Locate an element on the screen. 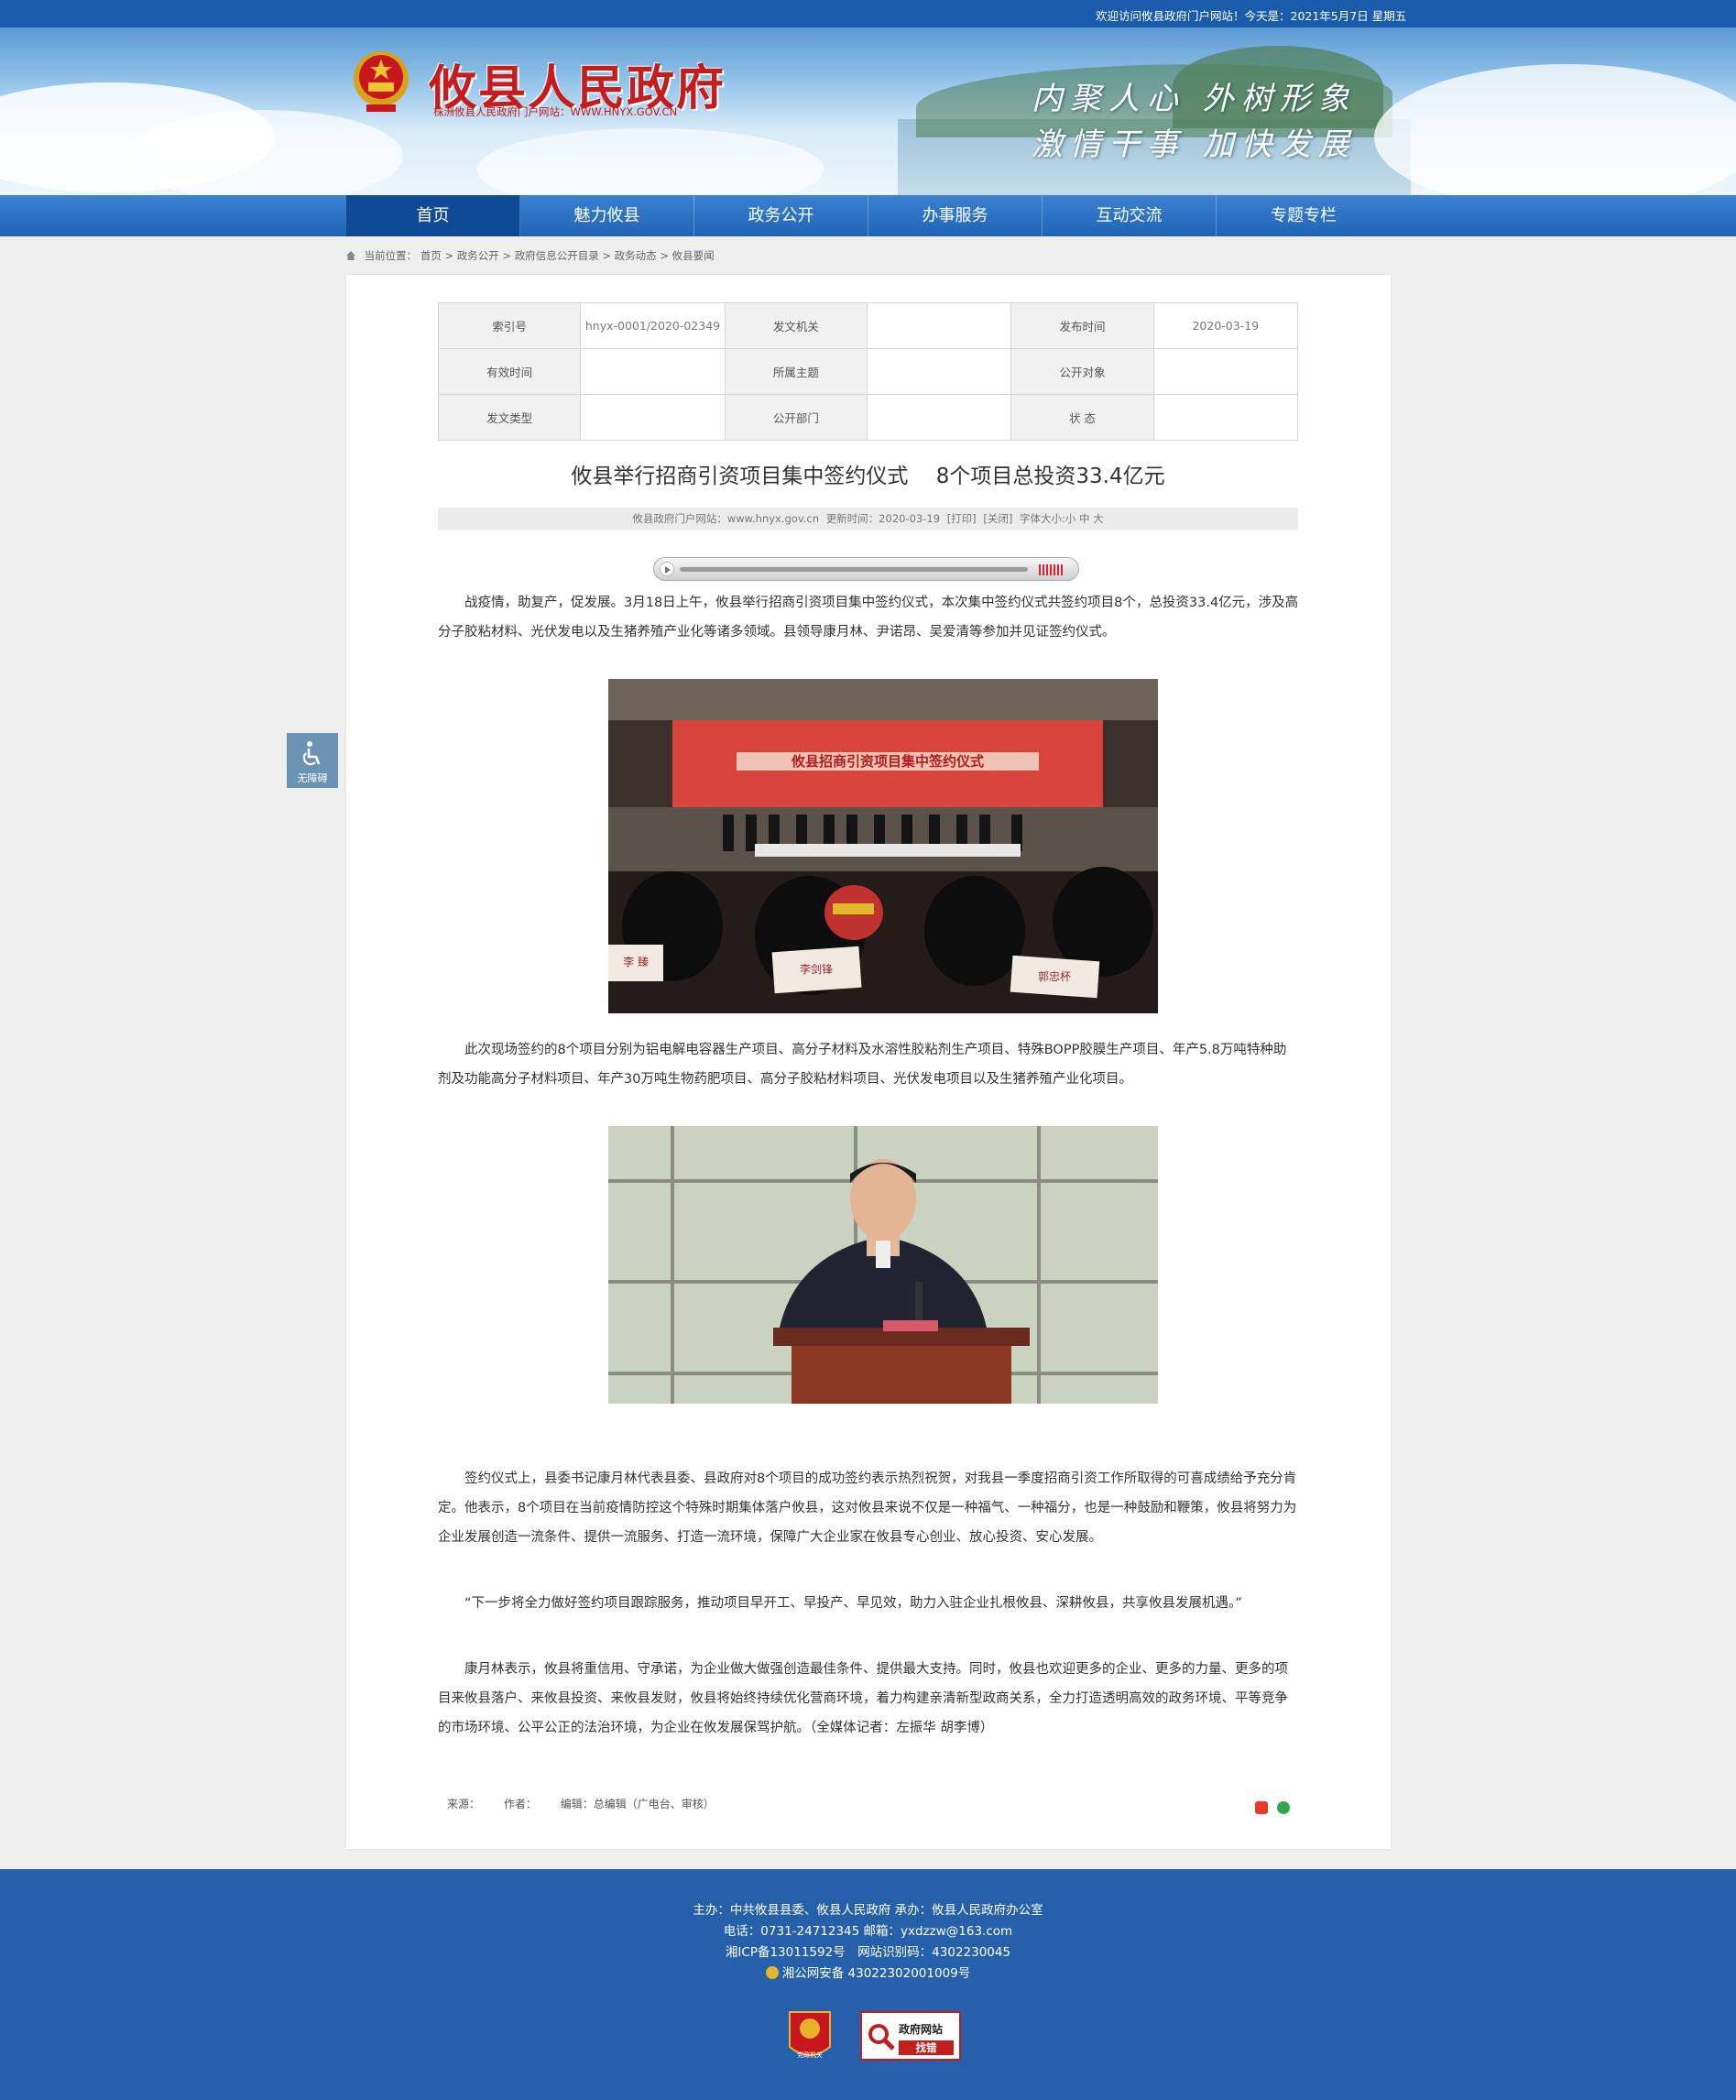  close-link: [关闭] is located at coordinates (997, 518).